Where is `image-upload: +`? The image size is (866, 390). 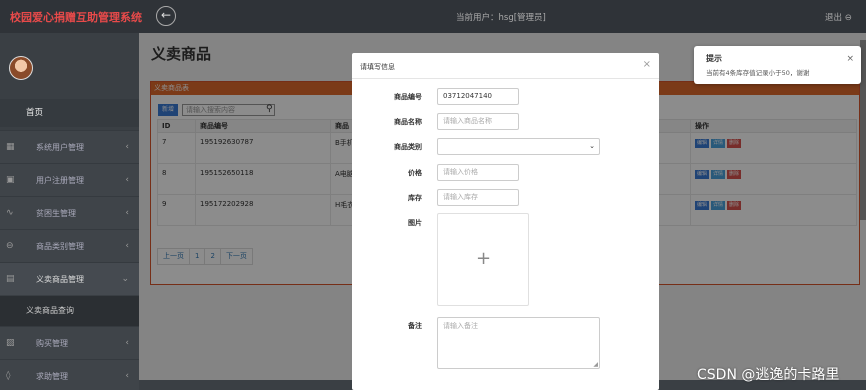 image-upload: + is located at coordinates (483, 259).